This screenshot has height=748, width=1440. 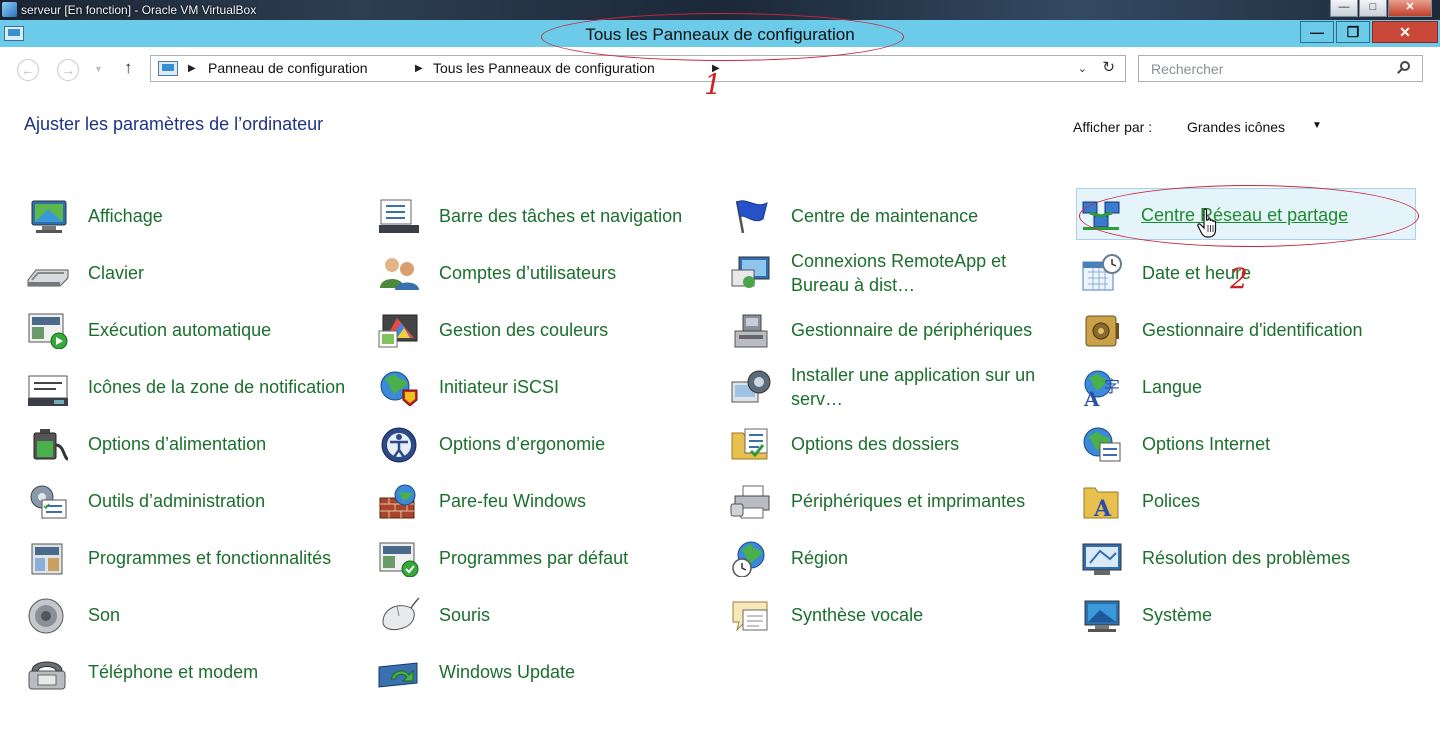 I want to click on troubleshooting-icon, so click(x=1102, y=559).